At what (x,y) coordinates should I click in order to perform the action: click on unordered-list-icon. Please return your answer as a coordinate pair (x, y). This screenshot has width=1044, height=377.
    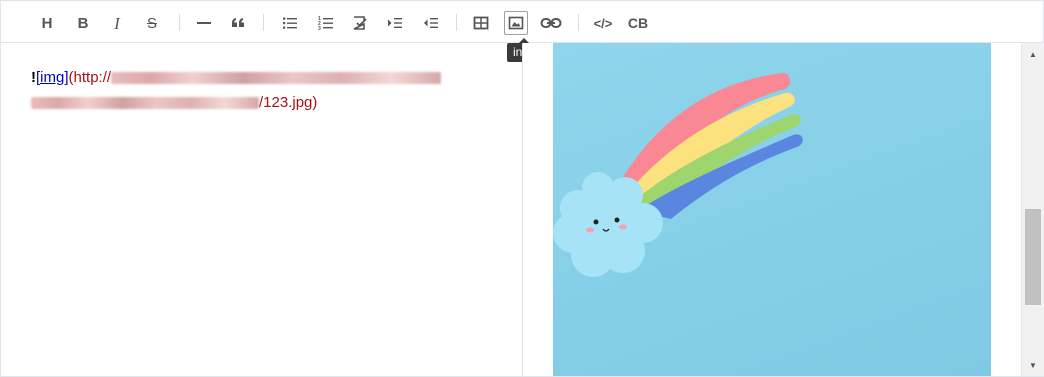
    Looking at the image, I should click on (290, 23).